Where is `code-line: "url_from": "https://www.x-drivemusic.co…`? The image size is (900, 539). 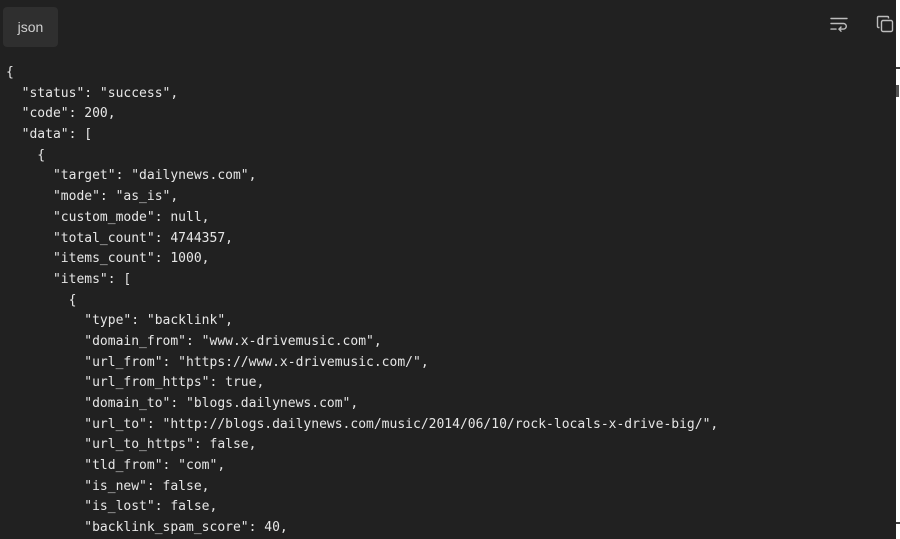
code-line: "url_from": "https://www.x-drivemusic.co… is located at coordinates (217, 362).